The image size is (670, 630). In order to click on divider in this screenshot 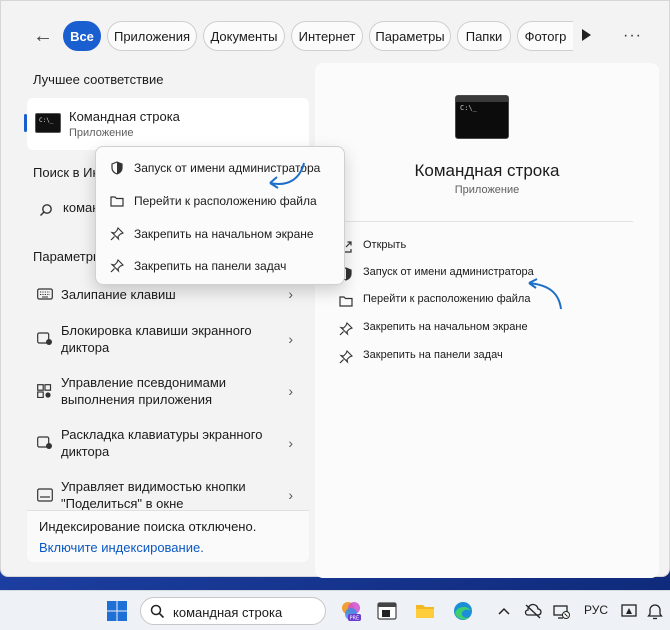, I will do `click(485, 221)`.